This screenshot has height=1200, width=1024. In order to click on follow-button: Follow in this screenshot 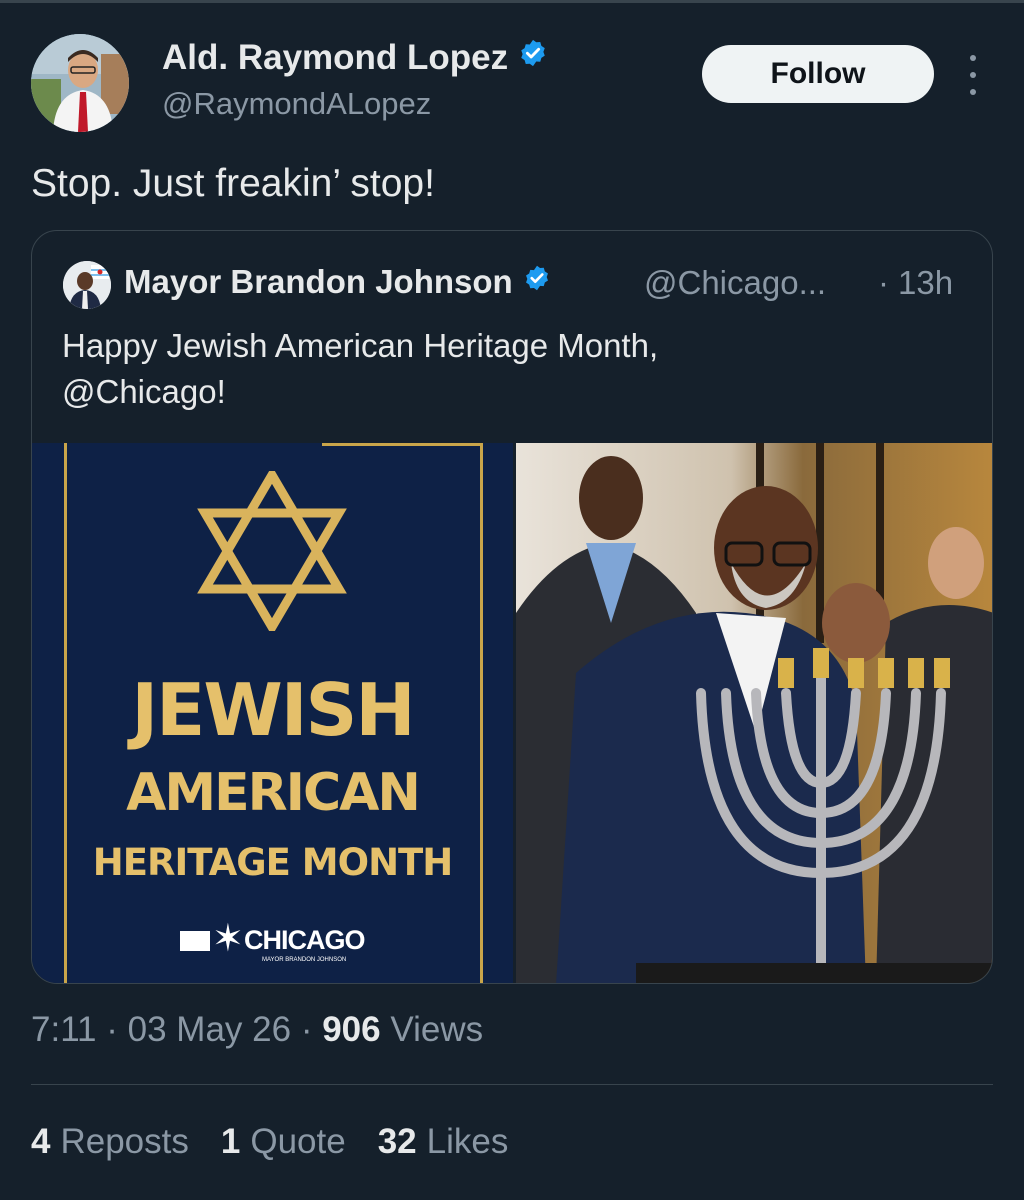, I will do `click(818, 74)`.